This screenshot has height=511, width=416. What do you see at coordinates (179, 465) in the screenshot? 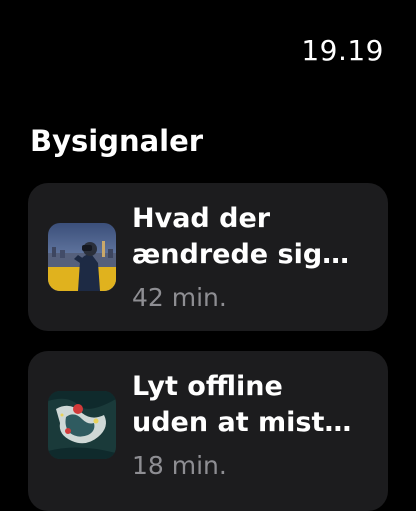
I see `episode-duration: 18 min.` at bounding box center [179, 465].